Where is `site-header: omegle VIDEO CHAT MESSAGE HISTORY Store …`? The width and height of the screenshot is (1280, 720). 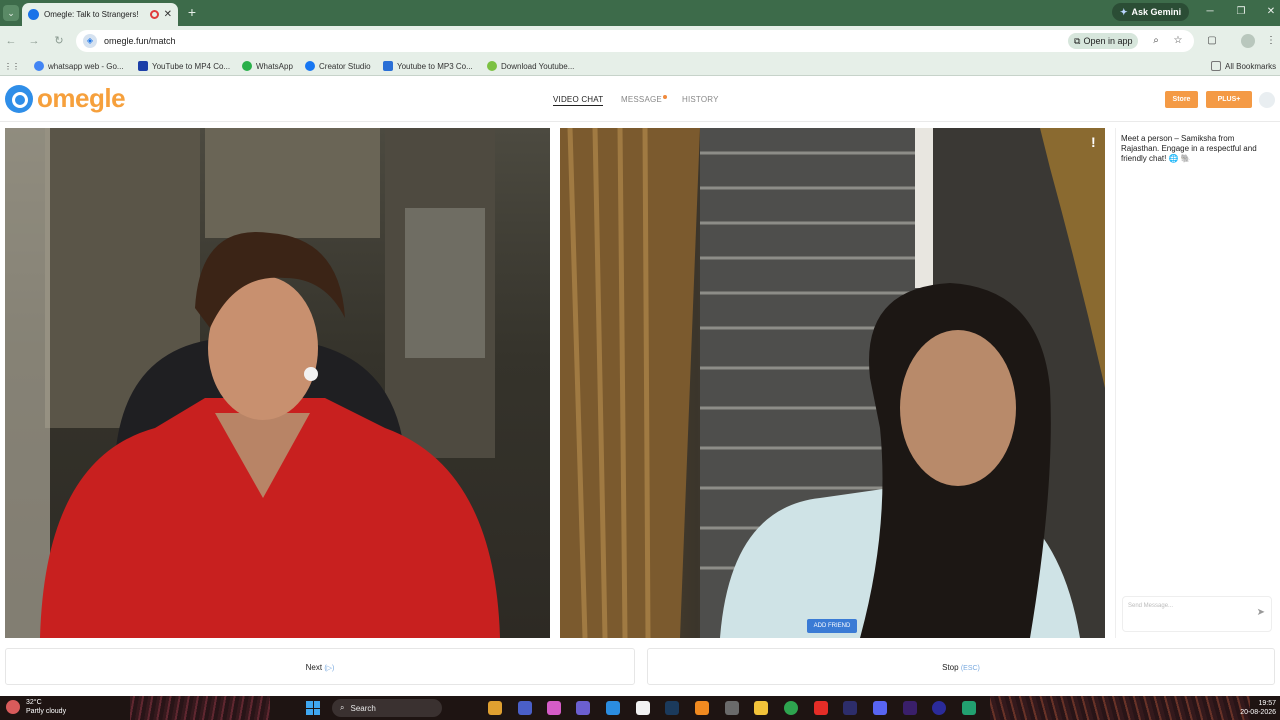
site-header: omegle VIDEO CHAT MESSAGE HISTORY Store … is located at coordinates (640, 99).